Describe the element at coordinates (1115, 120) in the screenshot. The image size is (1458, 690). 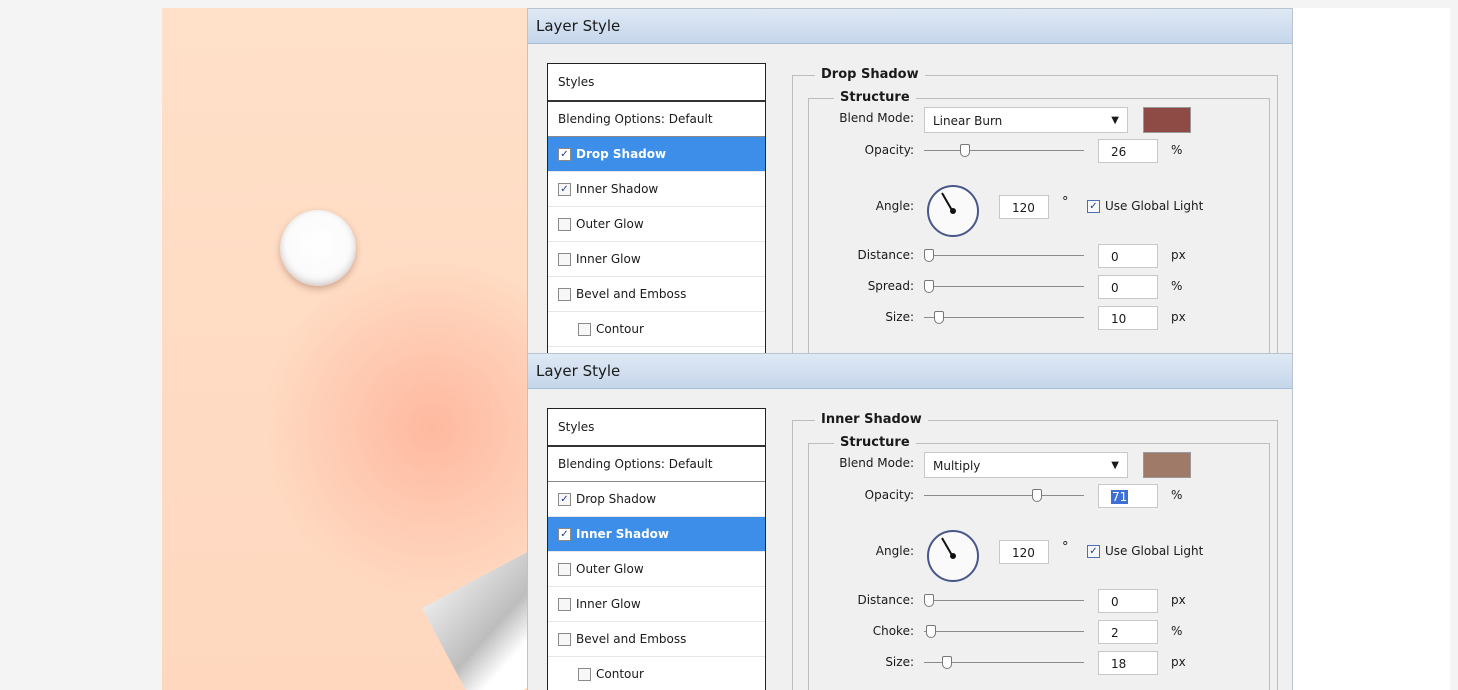
I see `chevron-down-icon: ▼` at that location.